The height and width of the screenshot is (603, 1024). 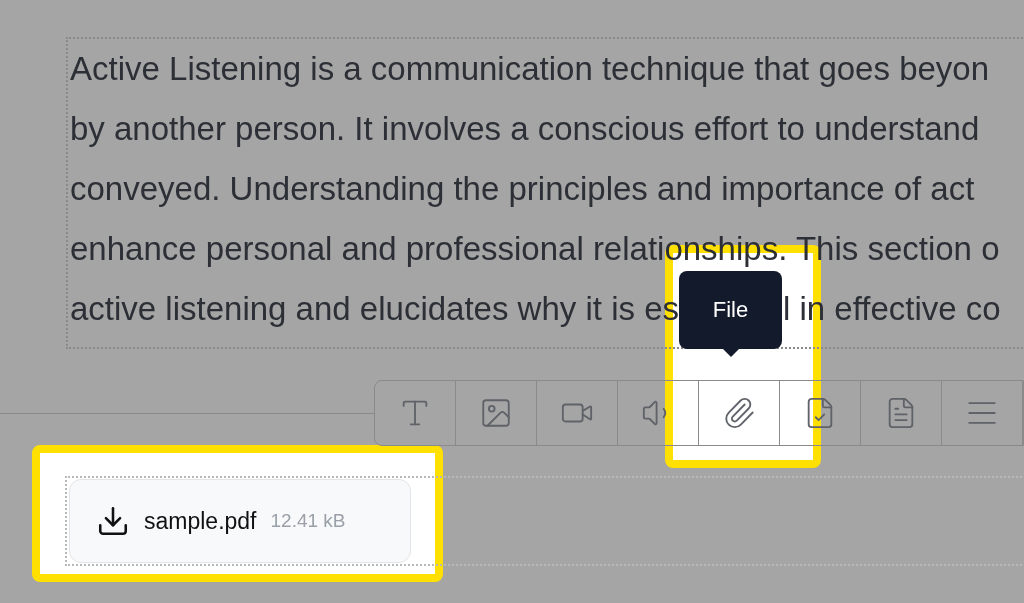 I want to click on download-file-button: sample.pdf 12.41 kB, so click(x=240, y=521).